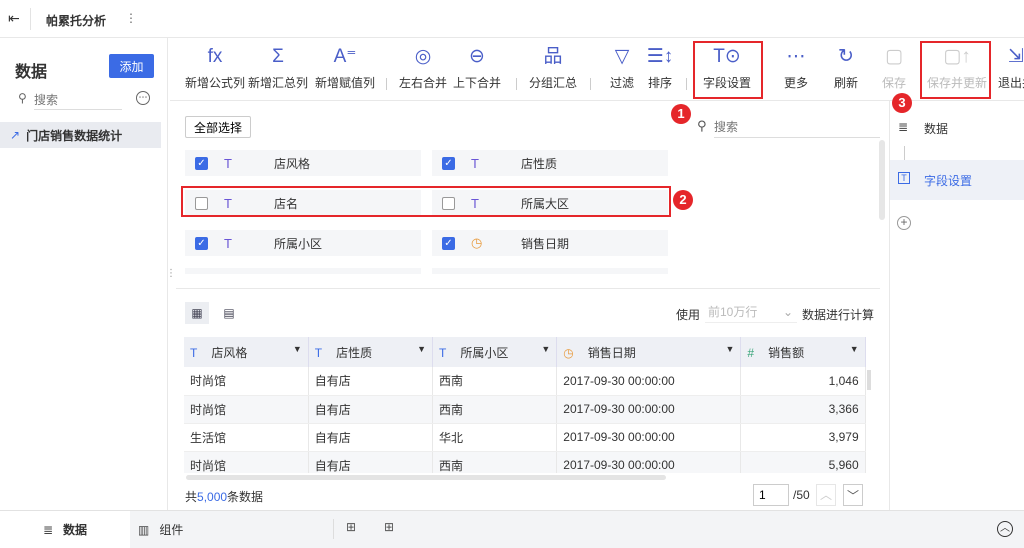  Describe the element at coordinates (160, 529) in the screenshot. I see `tab-components: ▥ 组件` at that location.